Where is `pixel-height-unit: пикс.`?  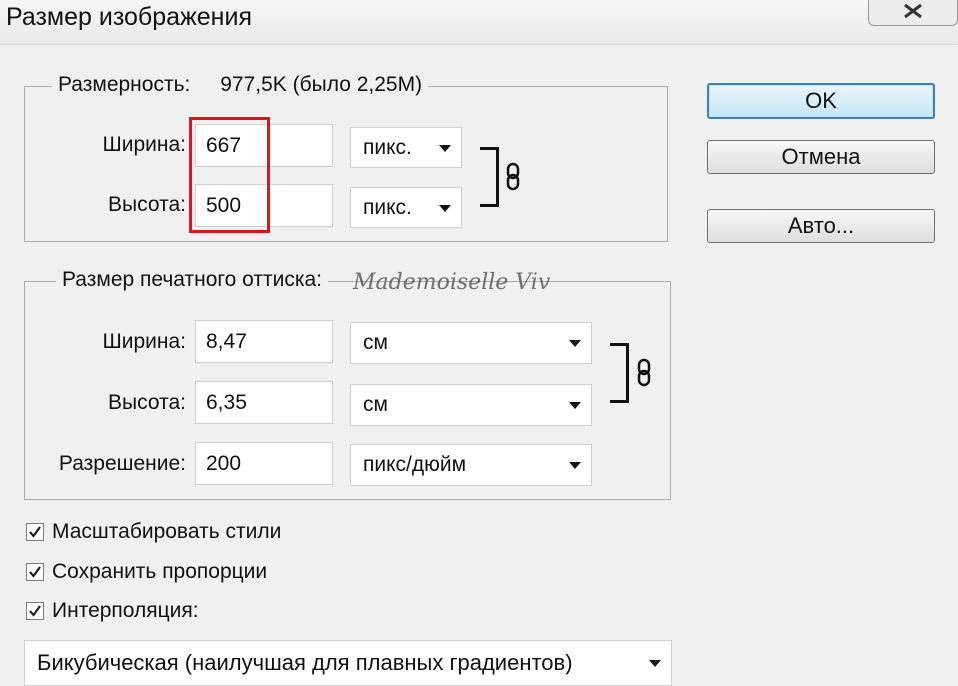 pixel-height-unit: пикс. is located at coordinates (387, 207).